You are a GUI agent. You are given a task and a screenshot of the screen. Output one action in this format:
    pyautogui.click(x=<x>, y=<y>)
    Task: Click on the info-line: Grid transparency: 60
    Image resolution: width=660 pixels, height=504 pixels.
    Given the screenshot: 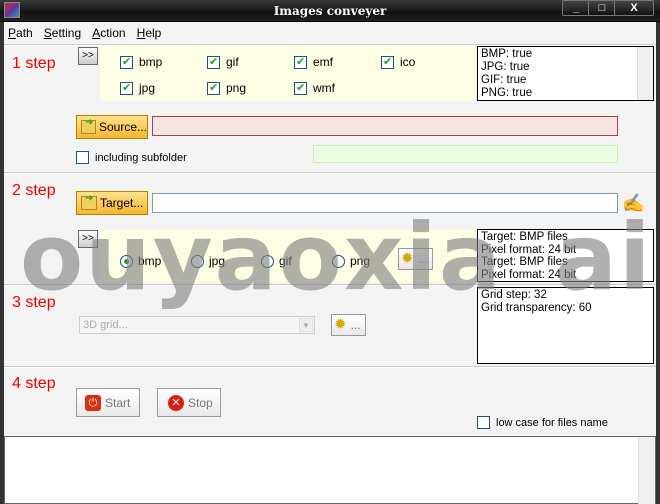 What is the action you would take?
    pyautogui.click(x=536, y=308)
    